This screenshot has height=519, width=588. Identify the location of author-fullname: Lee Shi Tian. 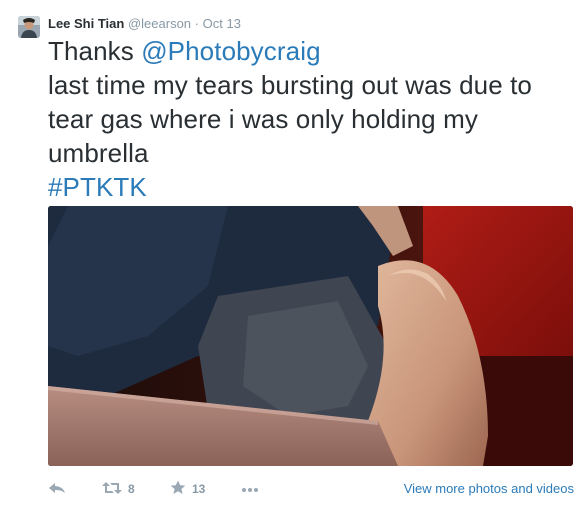
(86, 23).